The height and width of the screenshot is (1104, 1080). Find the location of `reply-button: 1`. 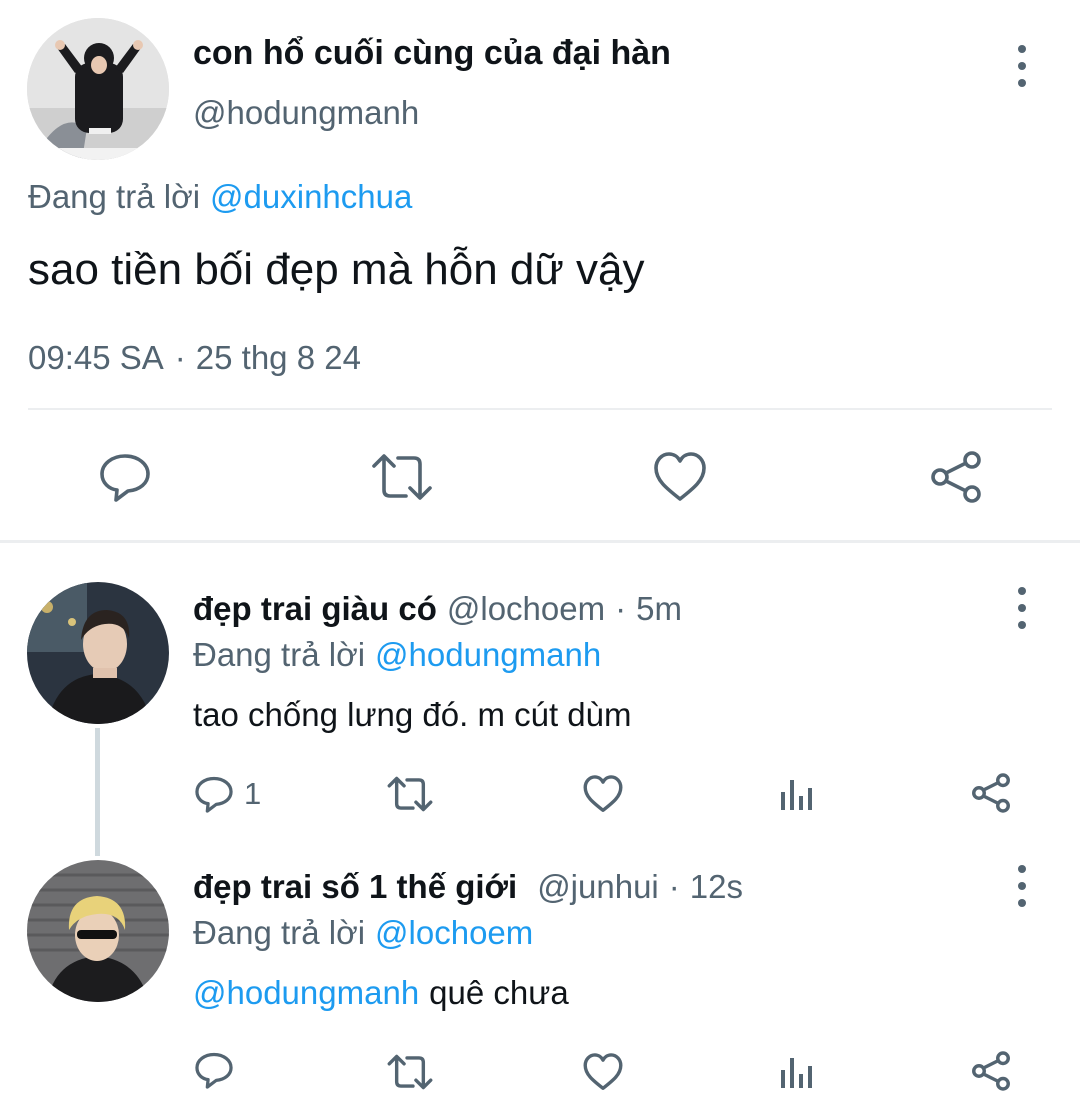

reply-button: 1 is located at coordinates (227, 794).